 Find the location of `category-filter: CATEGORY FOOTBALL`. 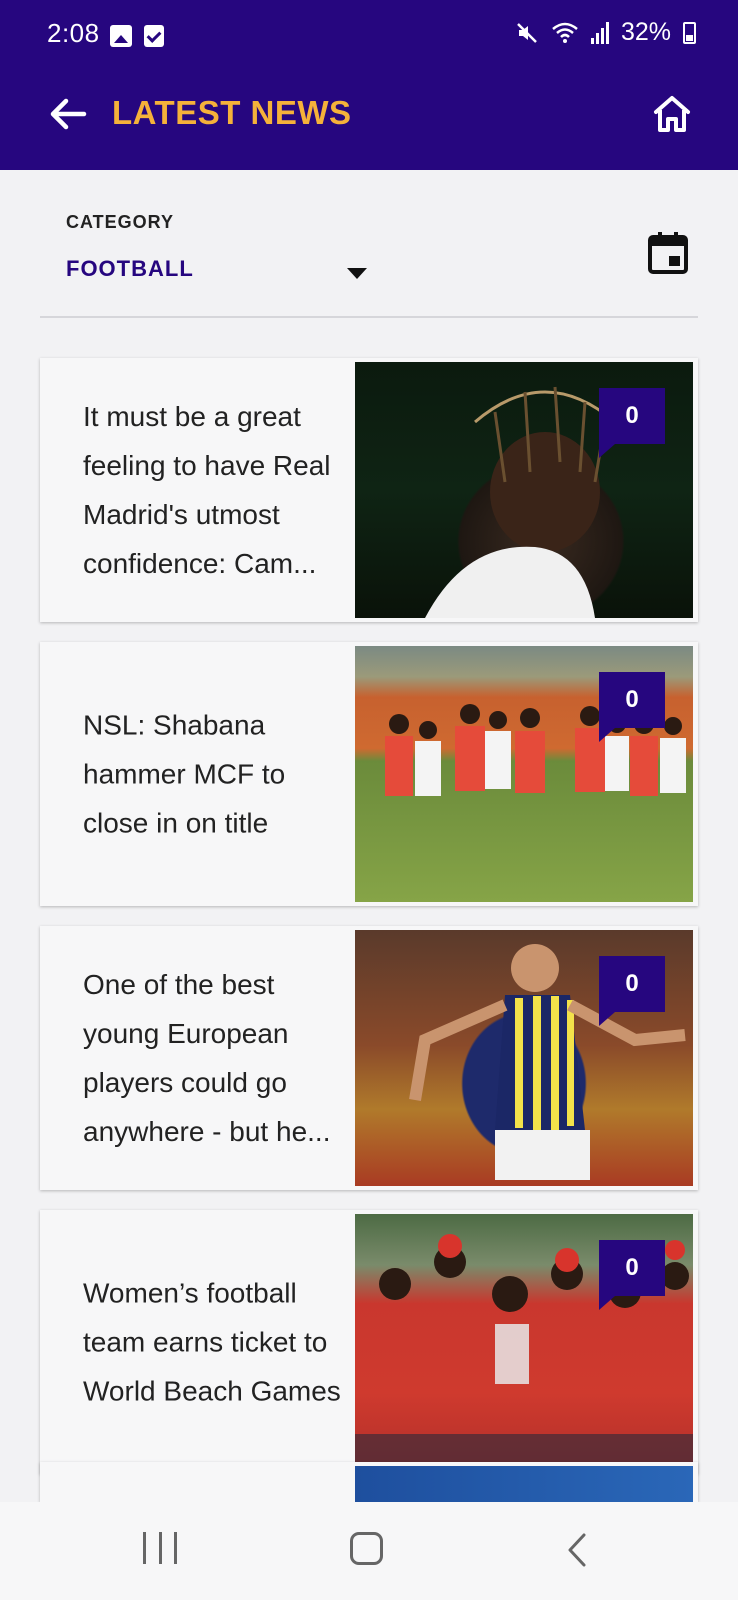

category-filter: CATEGORY FOOTBALL is located at coordinates (216, 246).